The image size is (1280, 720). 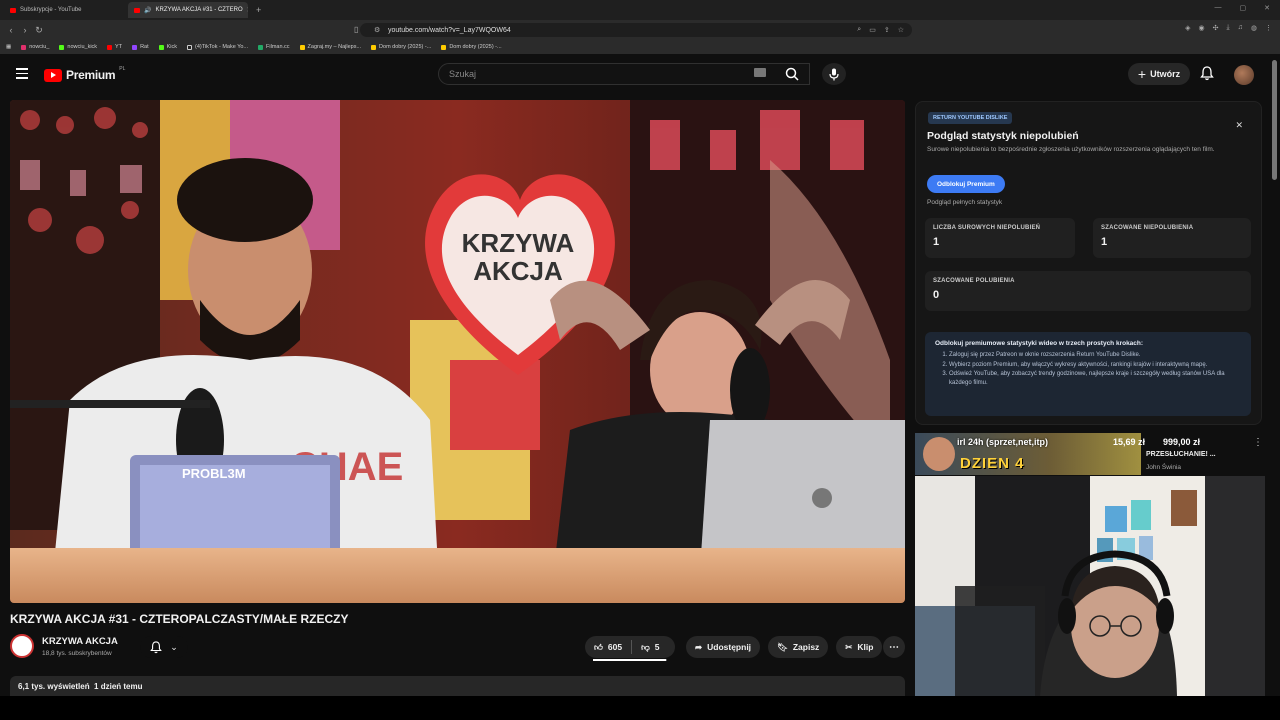 What do you see at coordinates (1207, 73) in the screenshot?
I see `notifications-bell-icon` at bounding box center [1207, 73].